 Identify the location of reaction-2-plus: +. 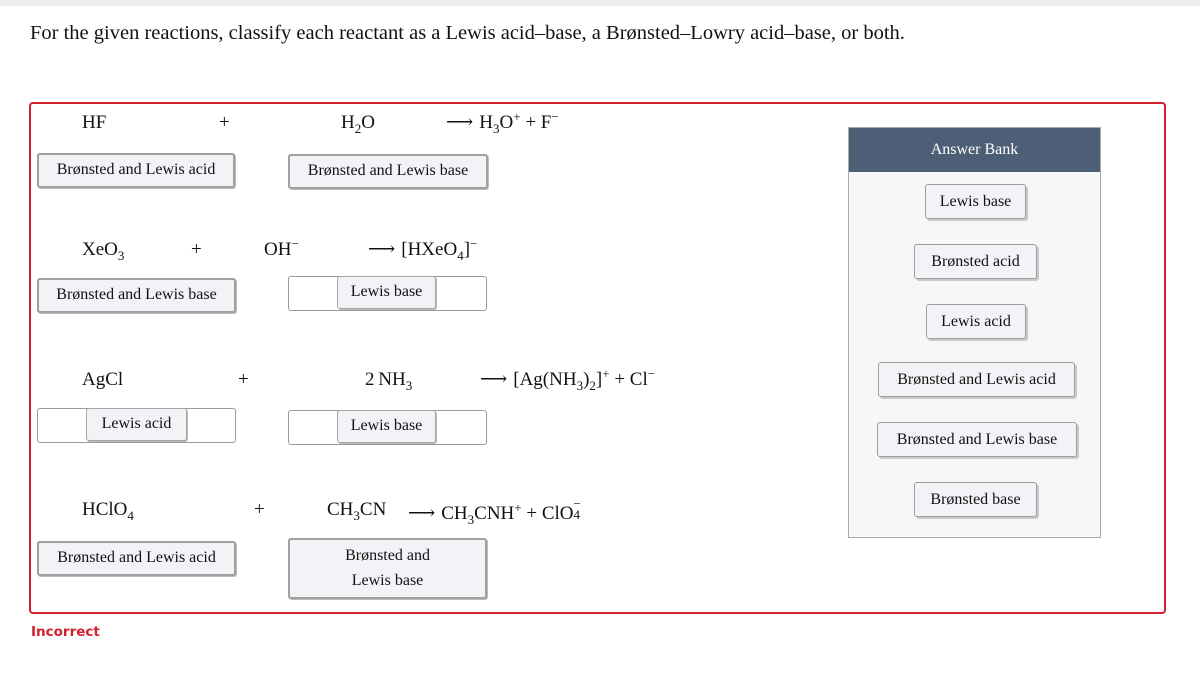
(196, 249).